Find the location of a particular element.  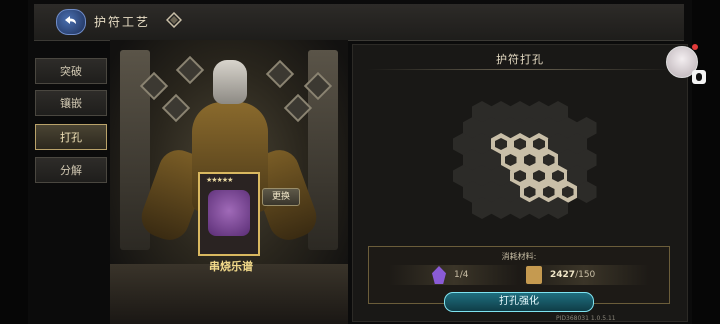

build-id: PID368031 1.0.5.11 is located at coordinates (586, 318).